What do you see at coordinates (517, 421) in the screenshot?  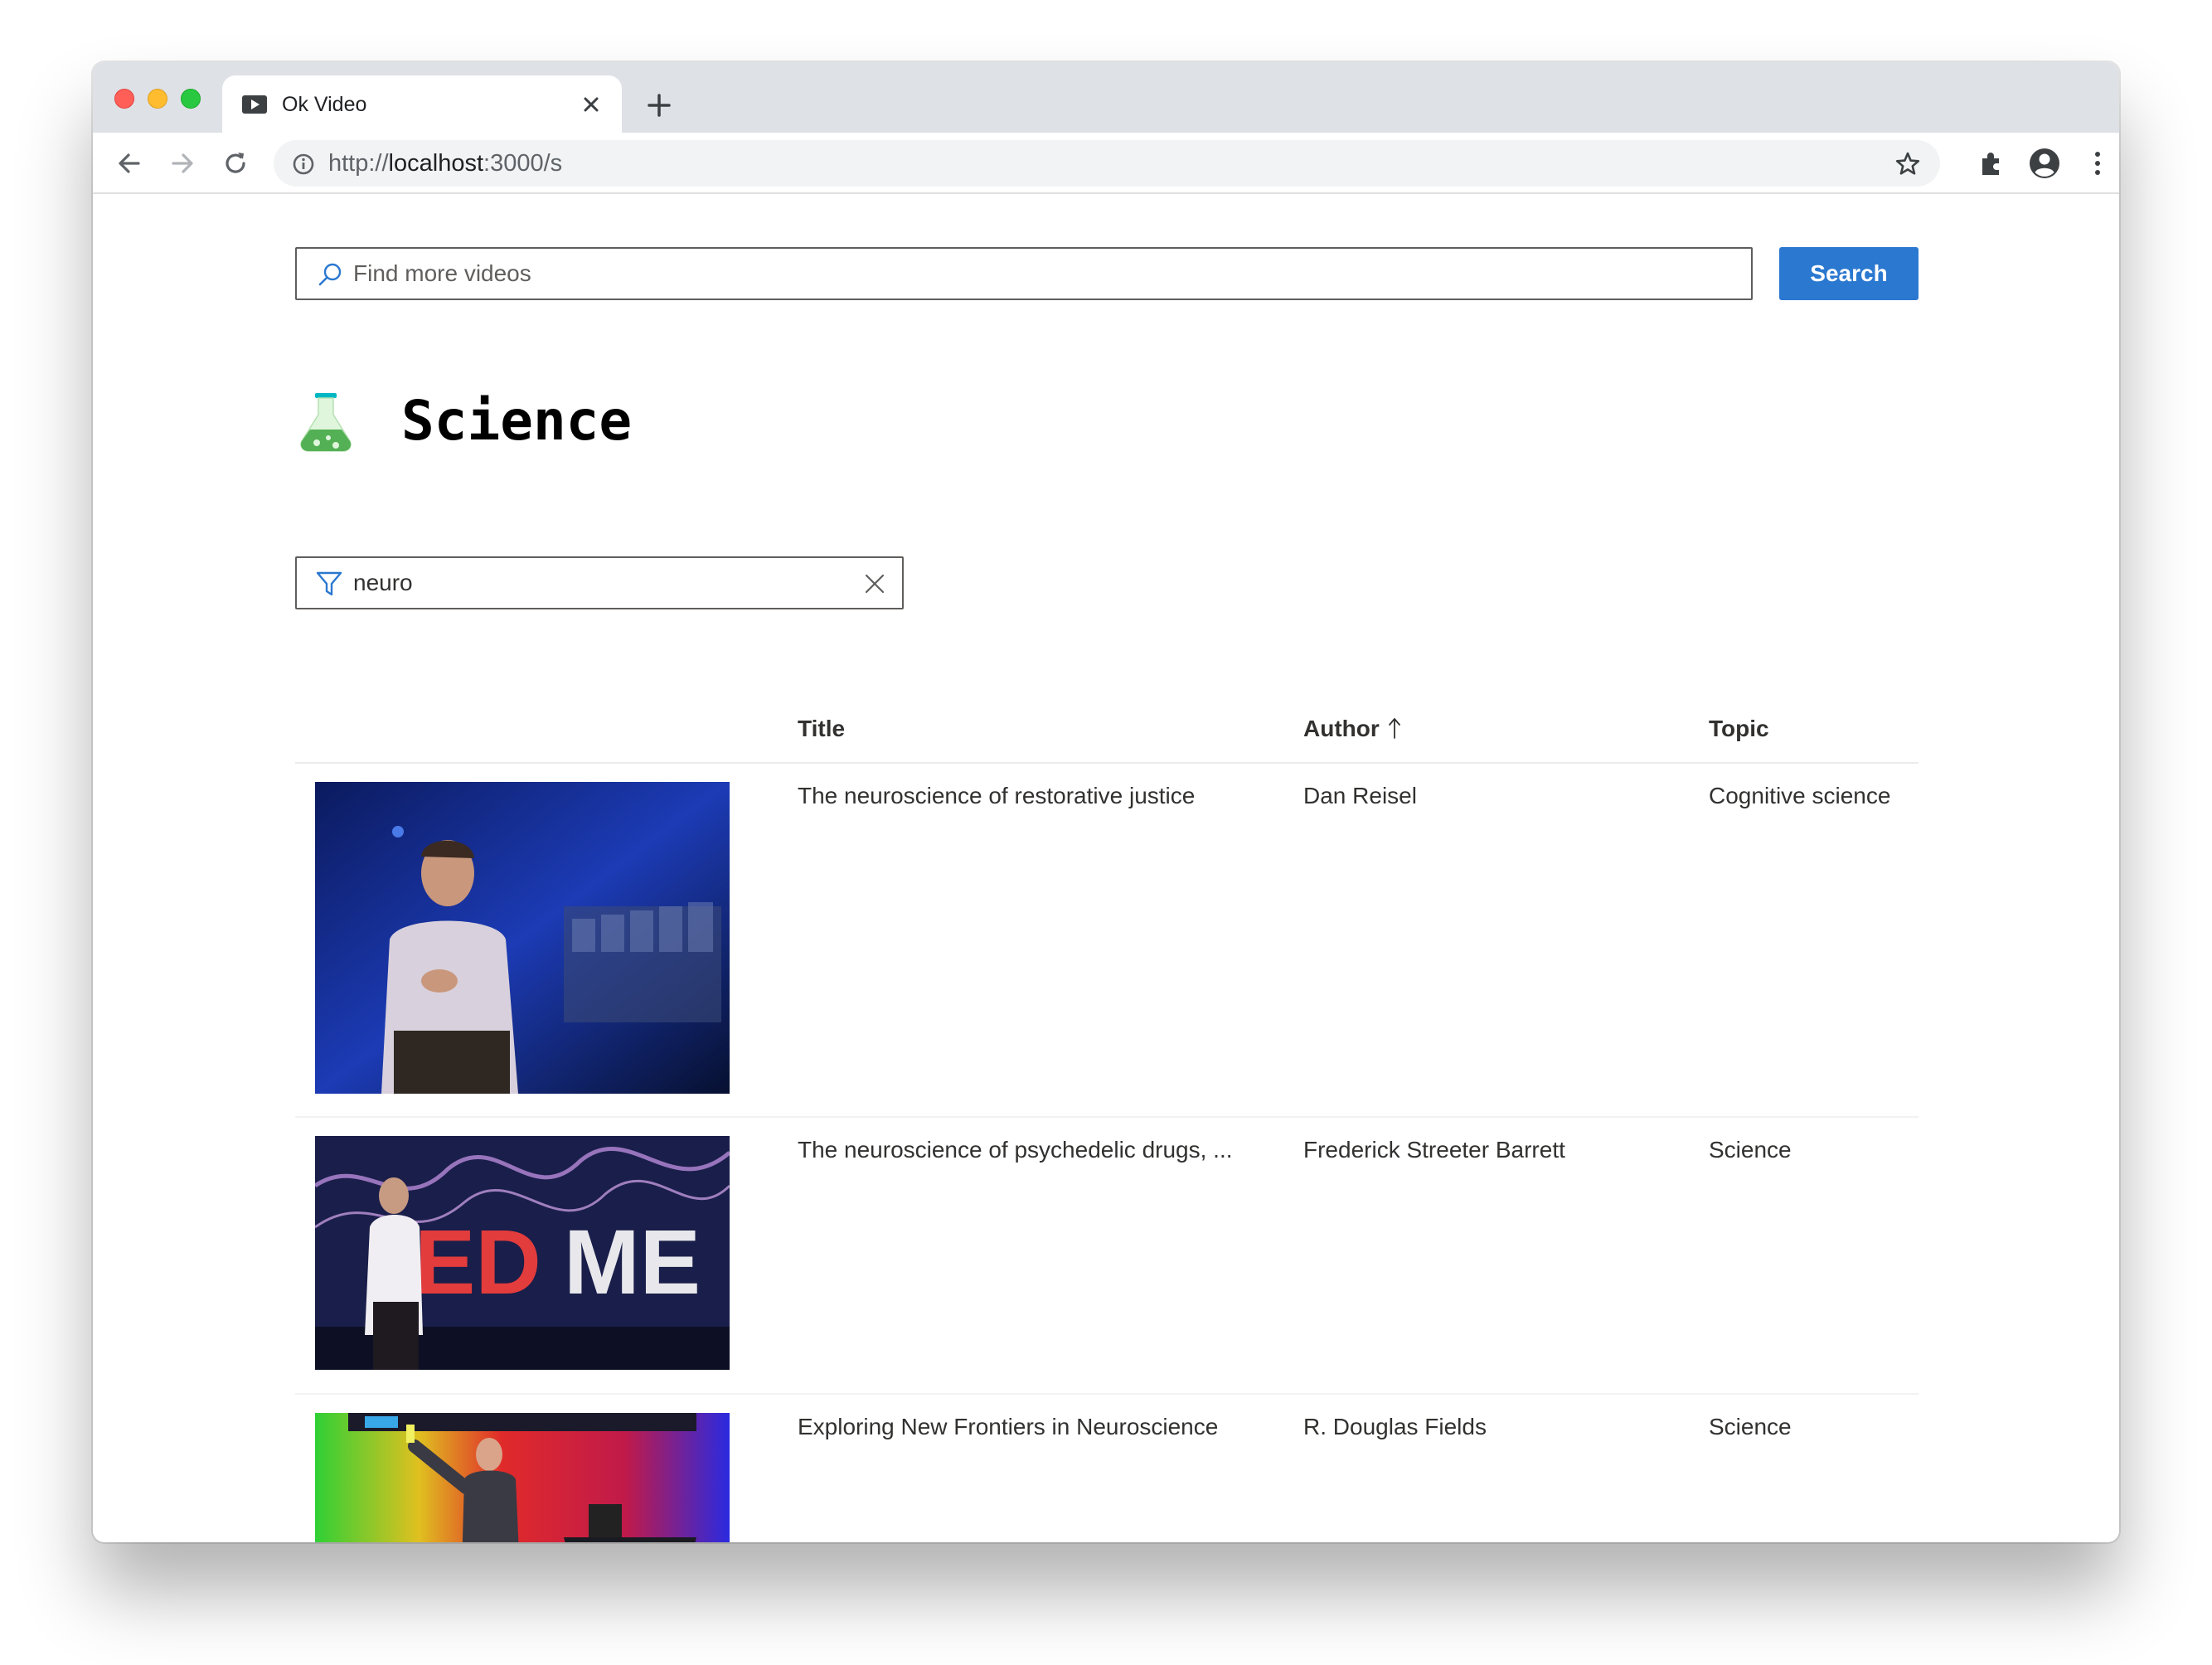 I see `page-title: Science` at bounding box center [517, 421].